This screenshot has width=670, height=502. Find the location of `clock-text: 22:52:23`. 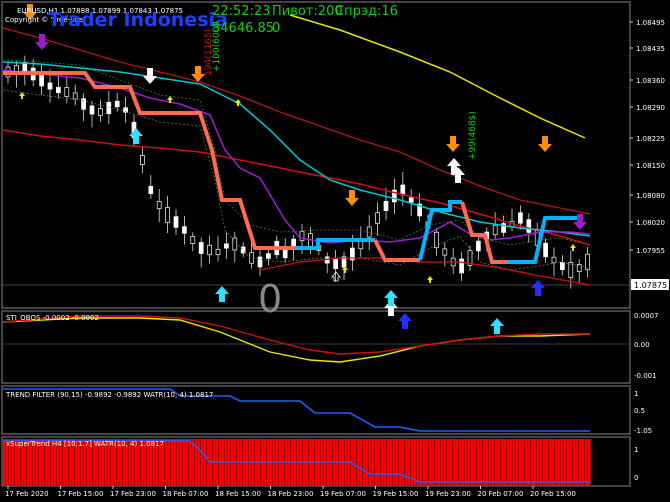

clock-text: 22:52:23 is located at coordinates (241, 11).